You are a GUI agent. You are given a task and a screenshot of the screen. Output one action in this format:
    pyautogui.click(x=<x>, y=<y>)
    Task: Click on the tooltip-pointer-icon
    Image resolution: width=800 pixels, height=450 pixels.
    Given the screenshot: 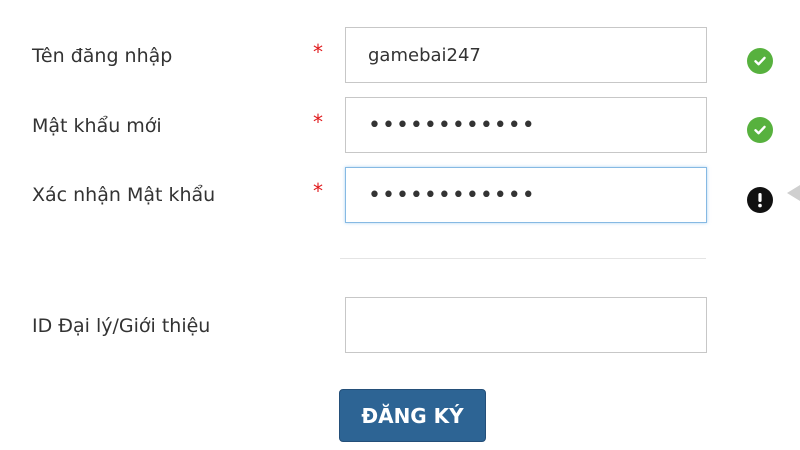 What is the action you would take?
    pyautogui.click(x=793, y=193)
    